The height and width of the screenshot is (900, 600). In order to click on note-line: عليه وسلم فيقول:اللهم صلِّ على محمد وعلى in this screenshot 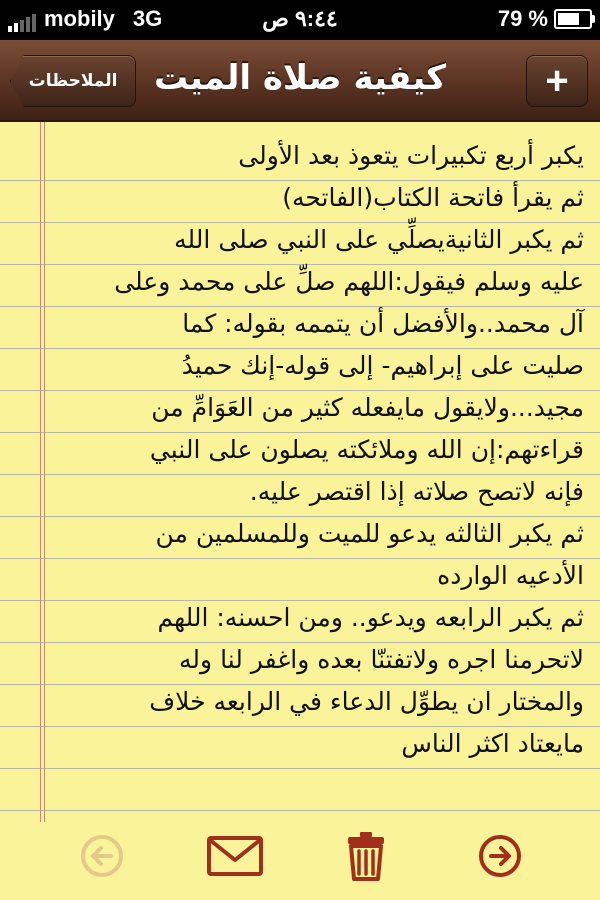, I will do `click(349, 281)`.